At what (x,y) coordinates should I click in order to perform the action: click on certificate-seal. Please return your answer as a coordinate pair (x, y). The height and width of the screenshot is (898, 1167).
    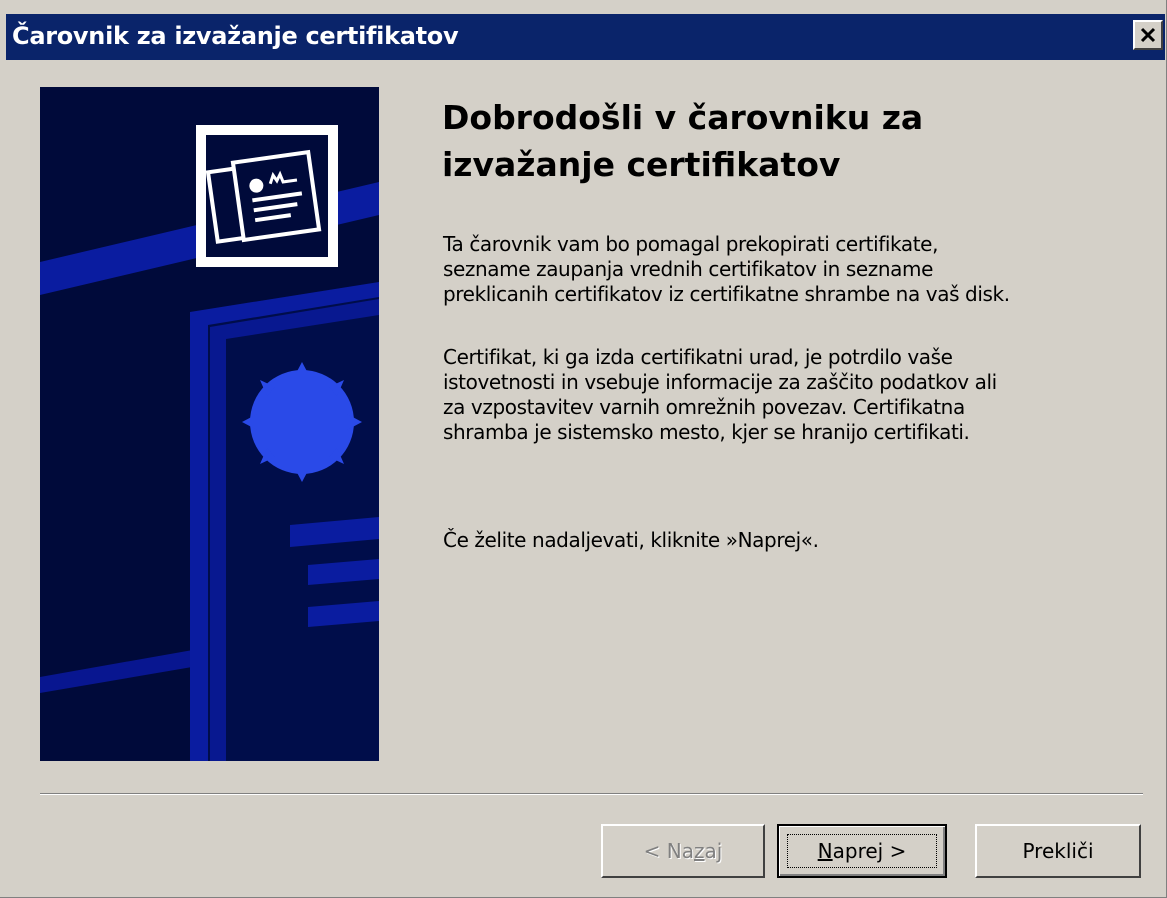
    Looking at the image, I should click on (302, 422).